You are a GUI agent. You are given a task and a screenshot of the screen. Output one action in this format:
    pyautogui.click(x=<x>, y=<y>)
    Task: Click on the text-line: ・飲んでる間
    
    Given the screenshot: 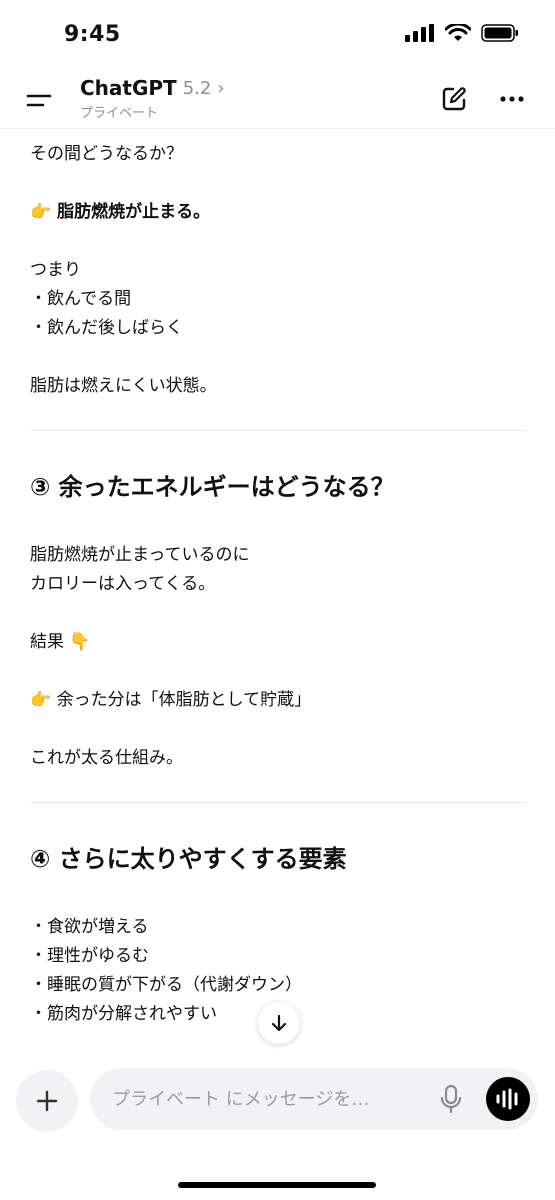 What is the action you would take?
    pyautogui.click(x=81, y=299)
    